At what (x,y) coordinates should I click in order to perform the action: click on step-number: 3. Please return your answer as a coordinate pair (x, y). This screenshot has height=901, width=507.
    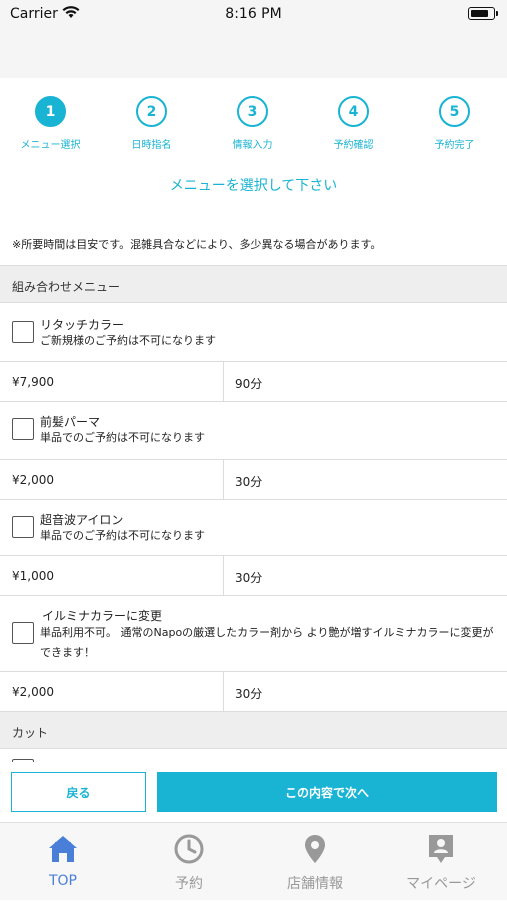
    Looking at the image, I should click on (252, 111).